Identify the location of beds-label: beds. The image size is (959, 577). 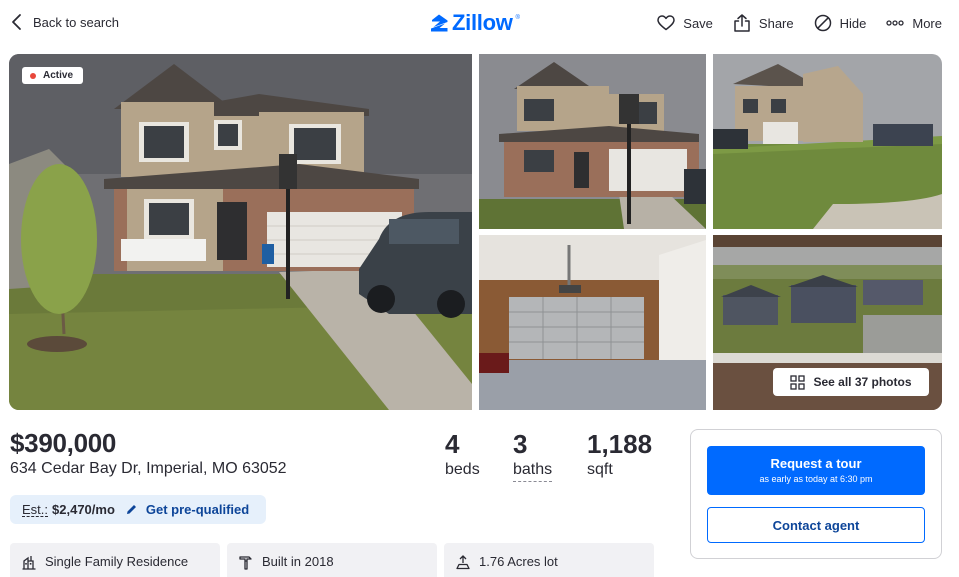
(462, 469).